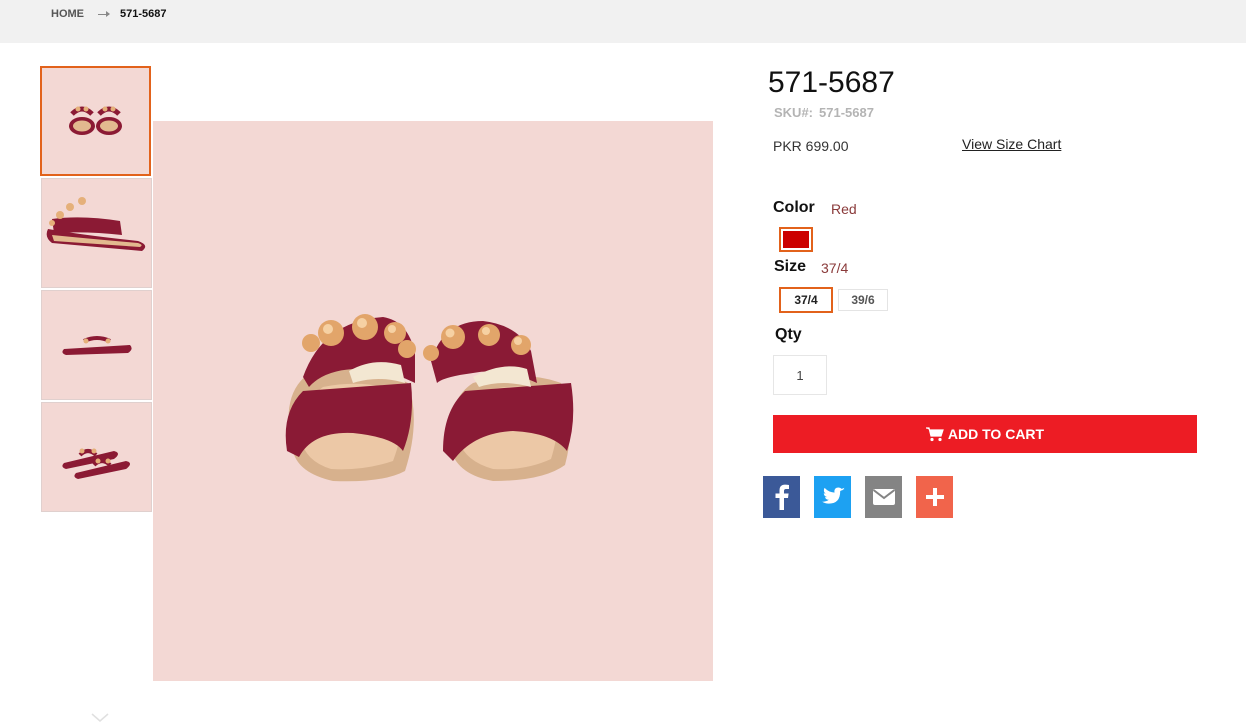  What do you see at coordinates (794, 207) in the screenshot?
I see `color-label: Color` at bounding box center [794, 207].